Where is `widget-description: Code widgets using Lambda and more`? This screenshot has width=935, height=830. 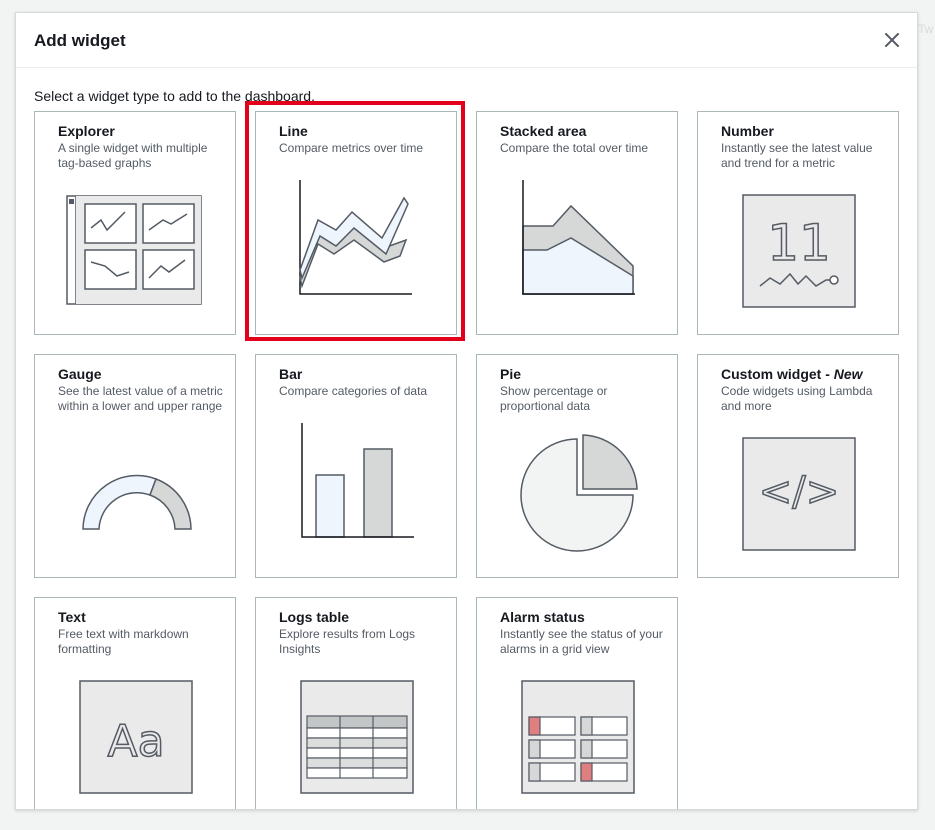
widget-description: Code widgets using Lambda and more is located at coordinates (797, 398).